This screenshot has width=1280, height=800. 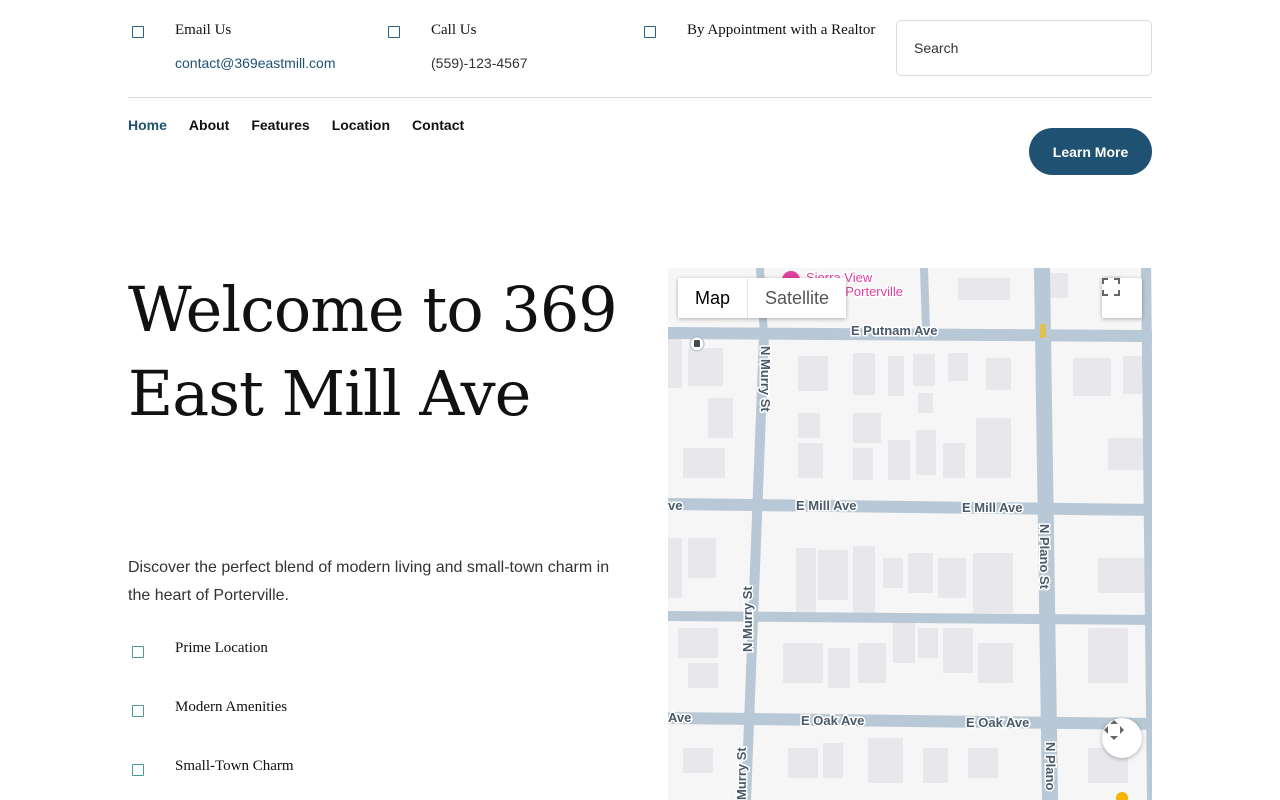 What do you see at coordinates (1090, 151) in the screenshot?
I see `learn-more-button: Learn More` at bounding box center [1090, 151].